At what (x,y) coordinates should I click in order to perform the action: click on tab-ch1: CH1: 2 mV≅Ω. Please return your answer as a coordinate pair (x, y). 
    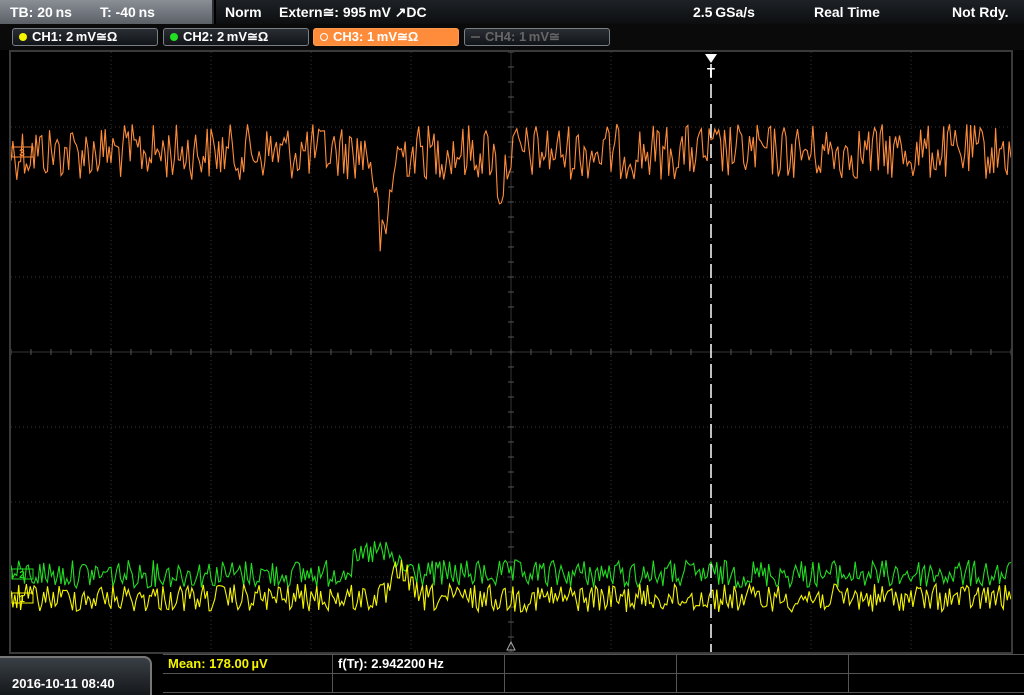
    Looking at the image, I should click on (85, 37).